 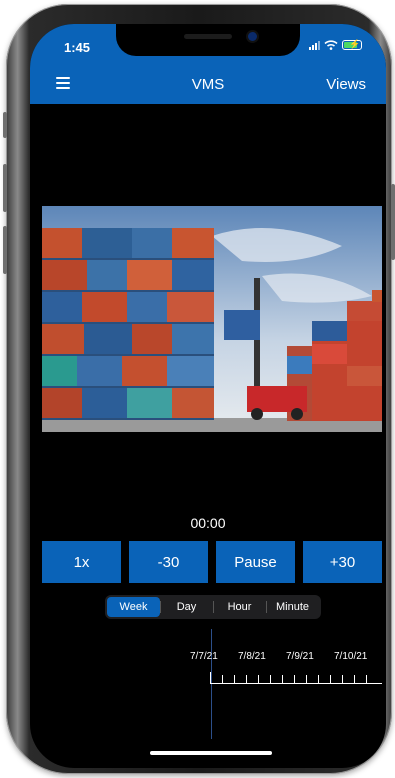 What do you see at coordinates (5, 125) in the screenshot?
I see `mute-switch` at bounding box center [5, 125].